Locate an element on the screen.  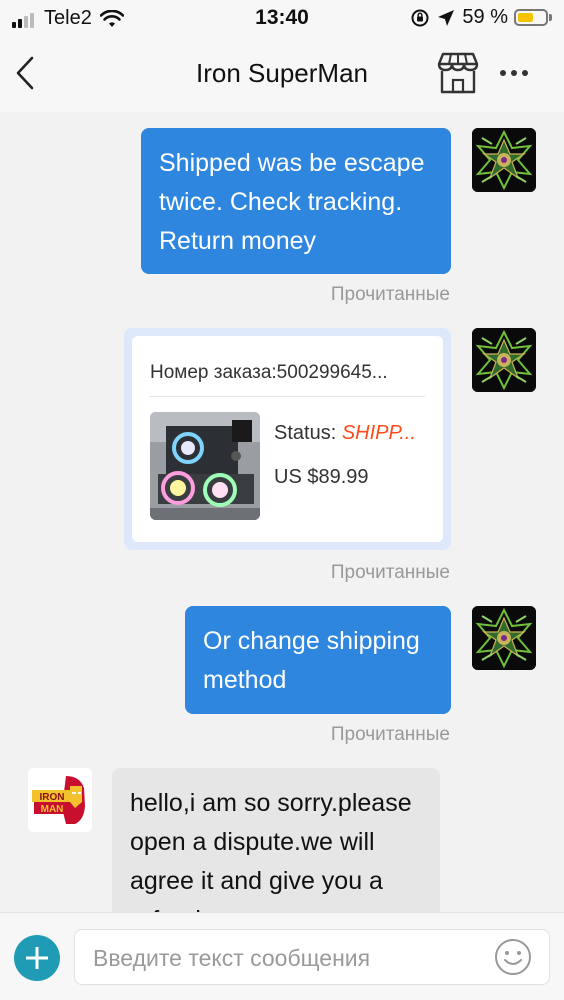
more-dots-icon is located at coordinates (514, 73).